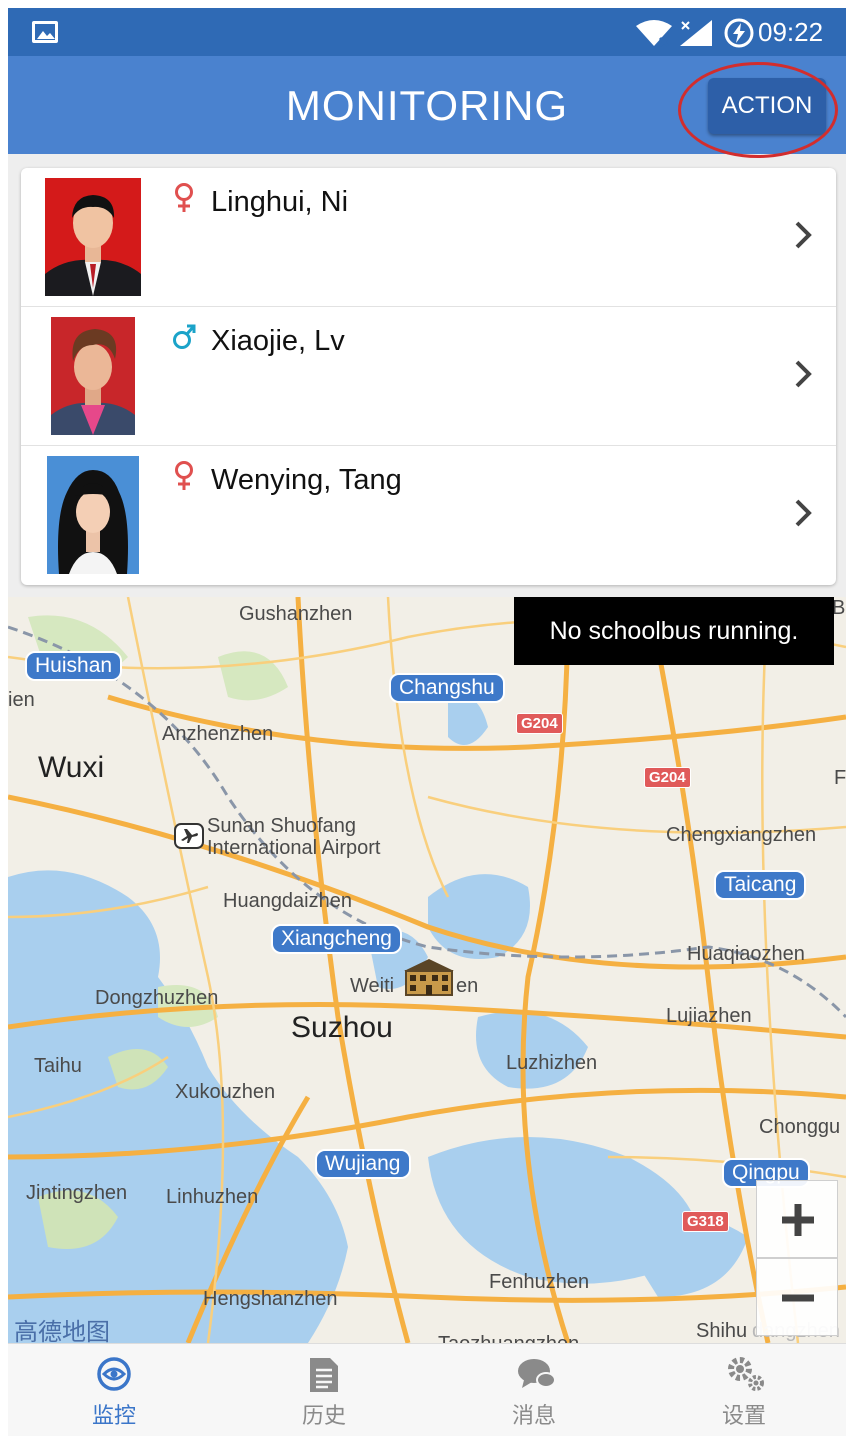 The image size is (846, 1436). I want to click on map-label: Luzhizhen, so click(552, 1063).